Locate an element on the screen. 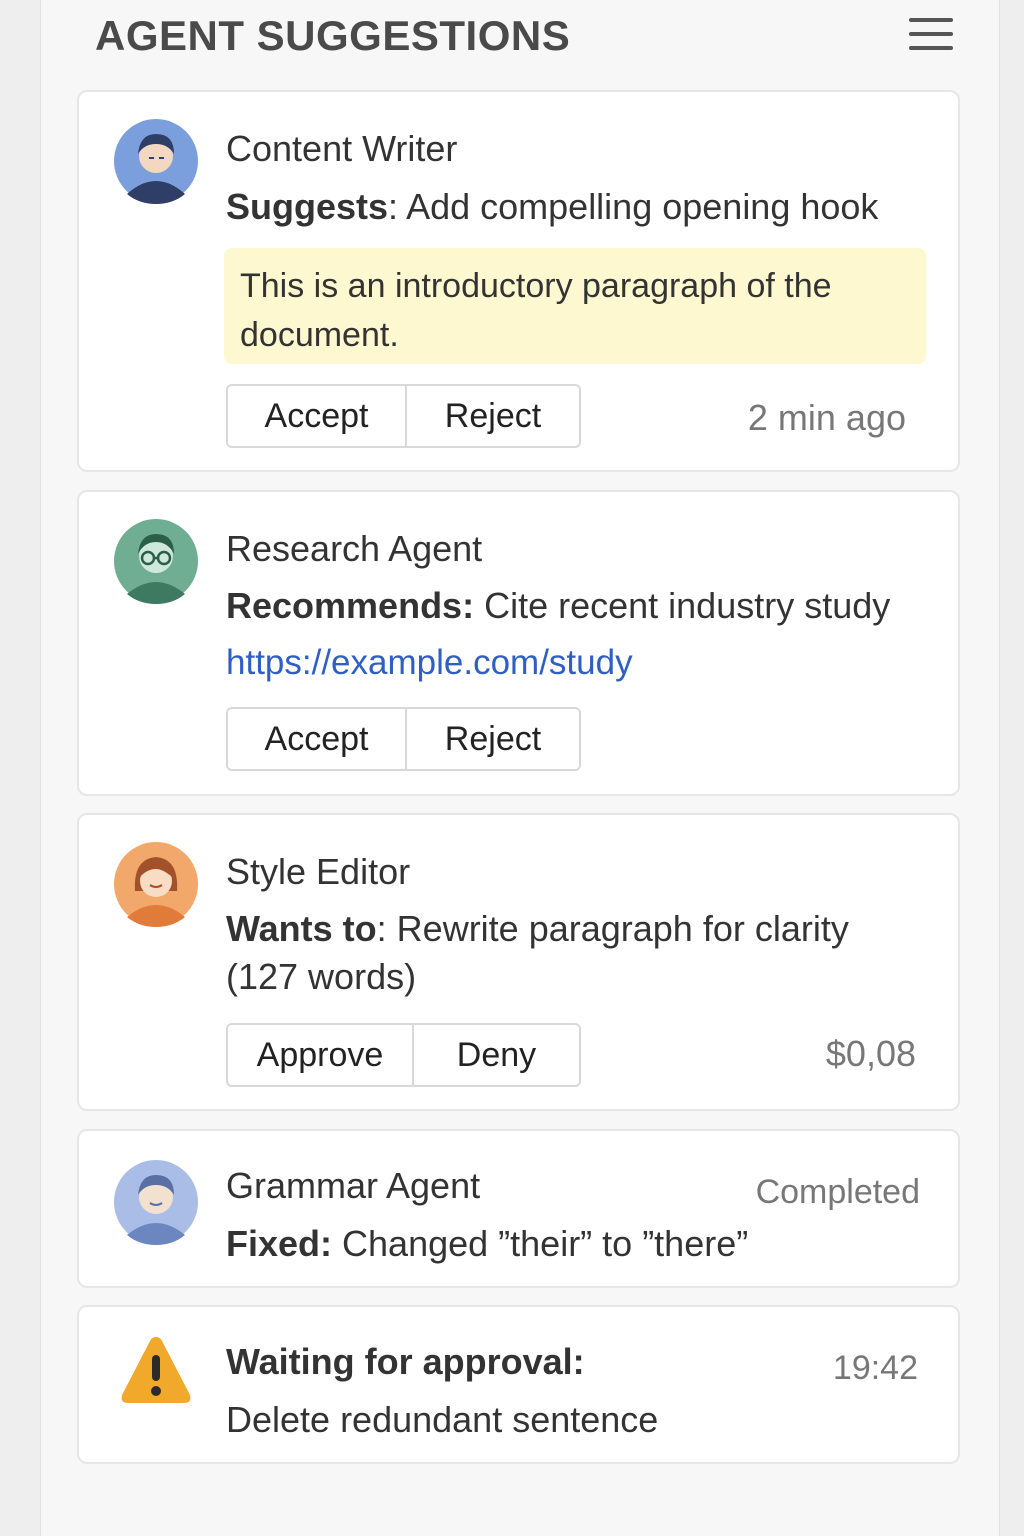 Image resolution: width=1024 pixels, height=1536 pixels. action-button-group: Approve Deny is located at coordinates (403, 1055).